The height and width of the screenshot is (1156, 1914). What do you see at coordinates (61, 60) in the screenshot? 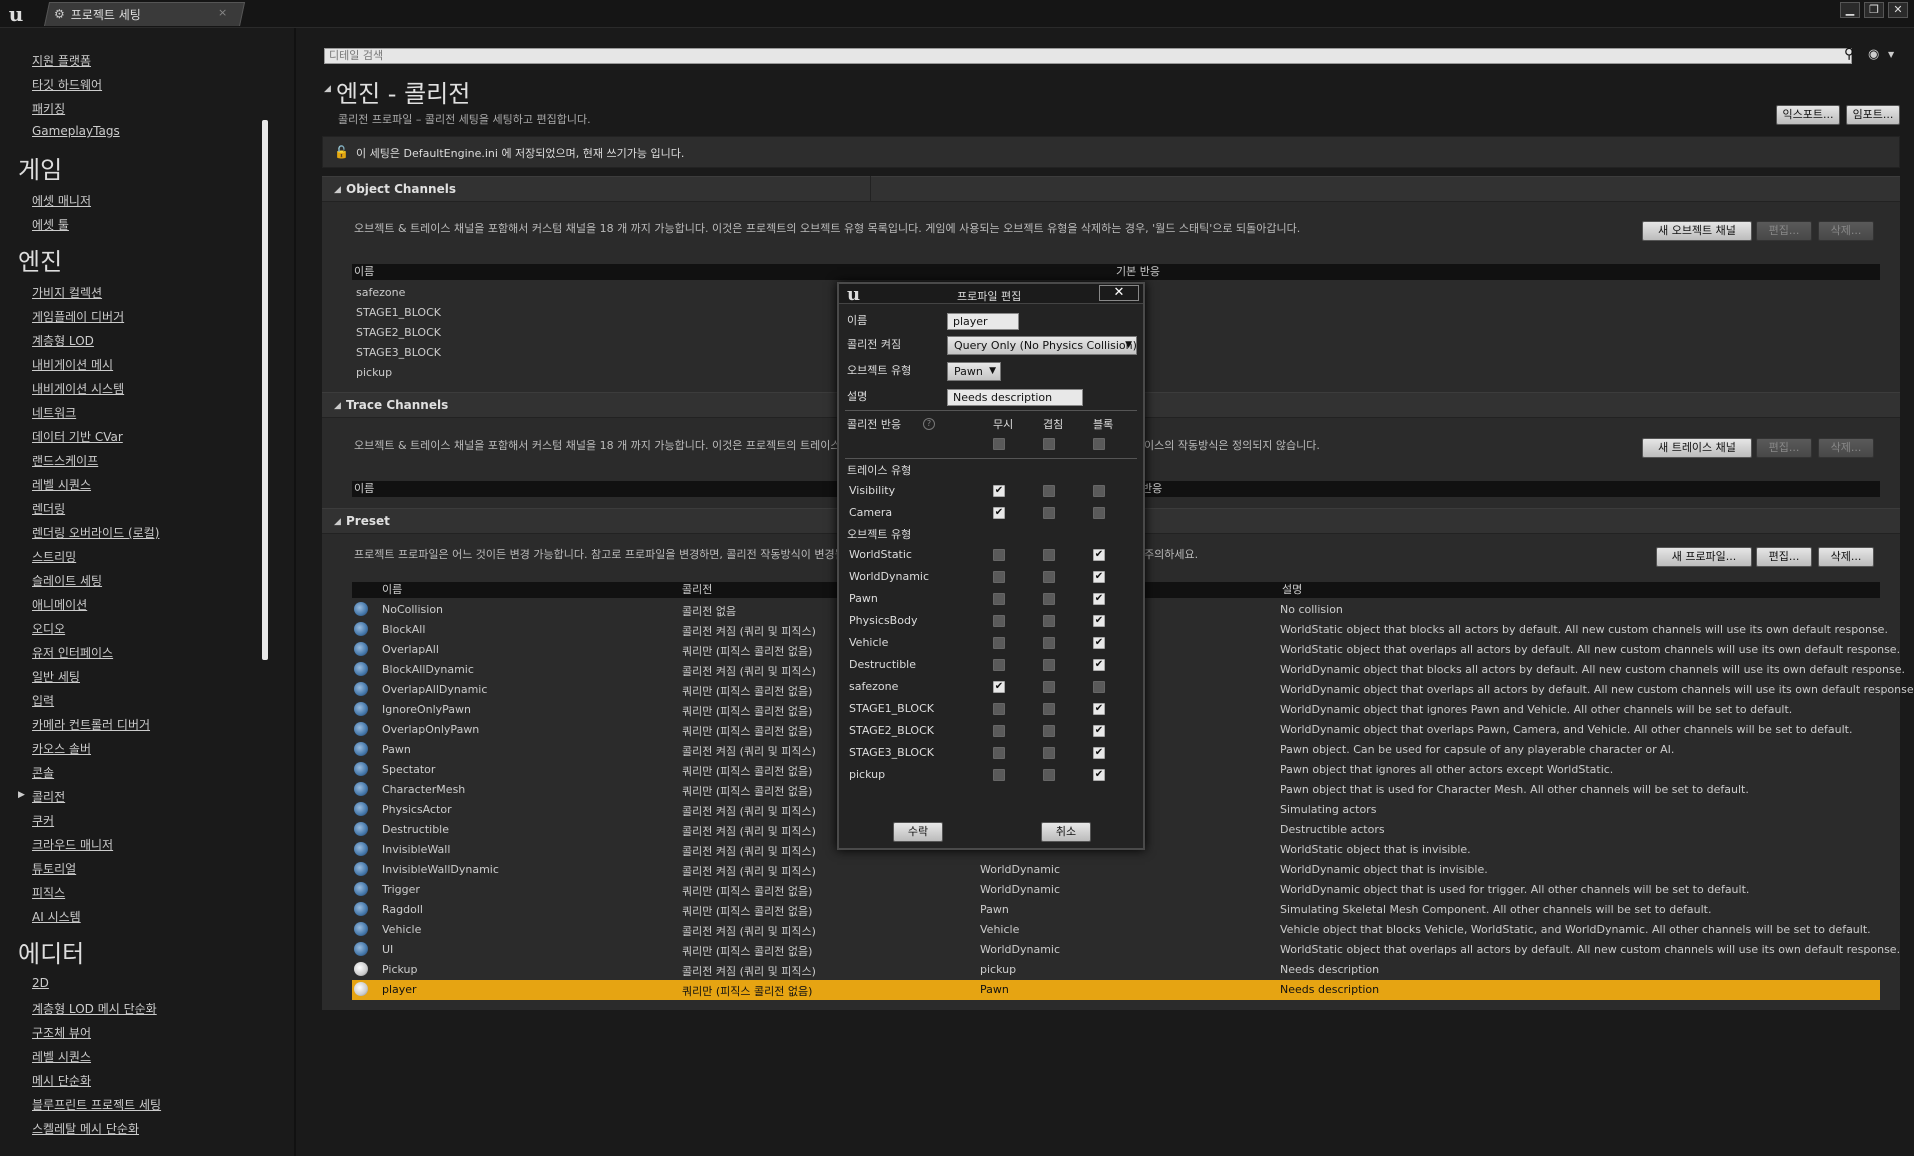
I see `sidebar-item-top-0: 지원 플랫폼` at bounding box center [61, 60].